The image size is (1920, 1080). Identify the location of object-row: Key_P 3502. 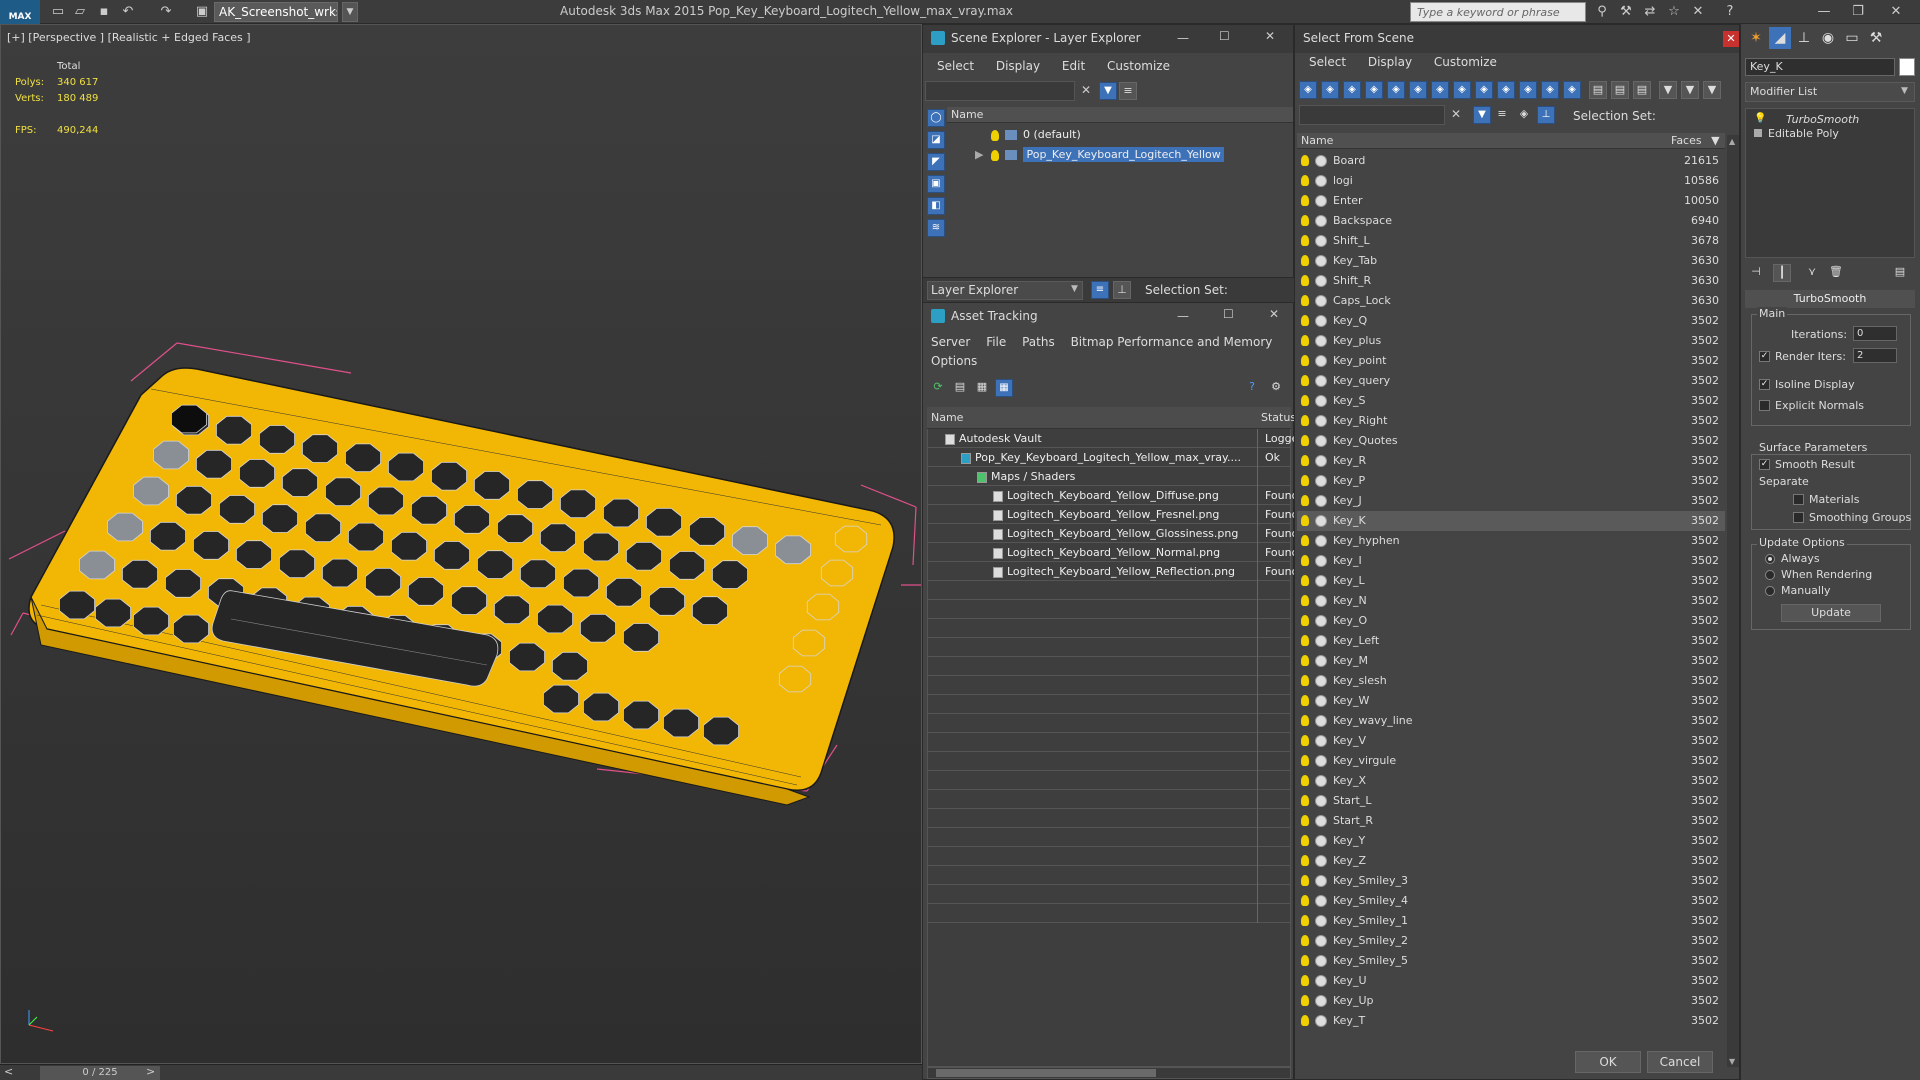
(1511, 481).